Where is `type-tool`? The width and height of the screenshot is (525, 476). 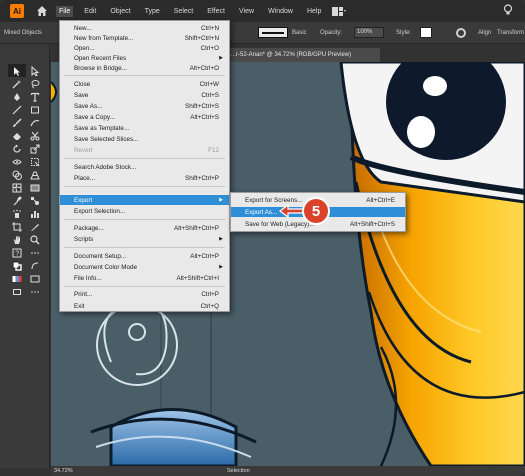 type-tool is located at coordinates (35, 96).